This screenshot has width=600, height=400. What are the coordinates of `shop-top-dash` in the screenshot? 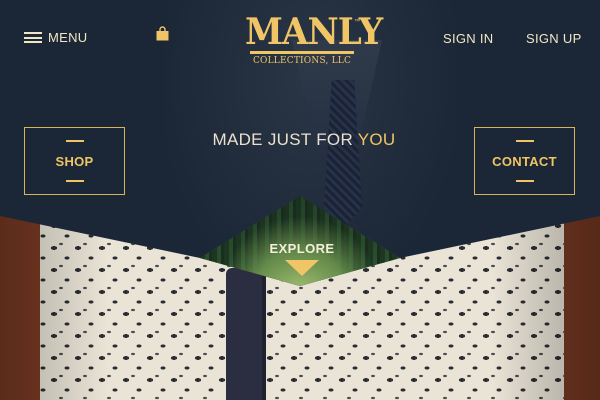 It's located at (74, 141).